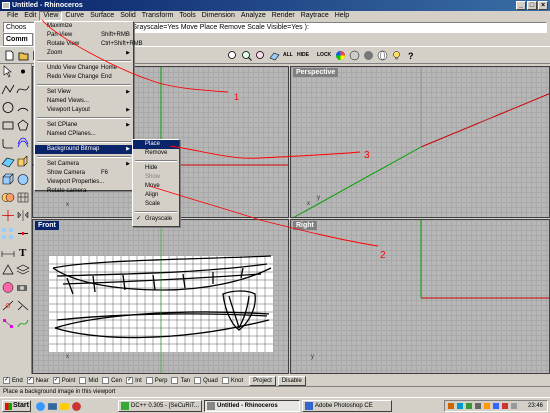 Image resolution: width=550 pixels, height=413 pixels. What do you see at coordinates (13, 381) in the screenshot?
I see `osnap-end: ✓ End` at bounding box center [13, 381].